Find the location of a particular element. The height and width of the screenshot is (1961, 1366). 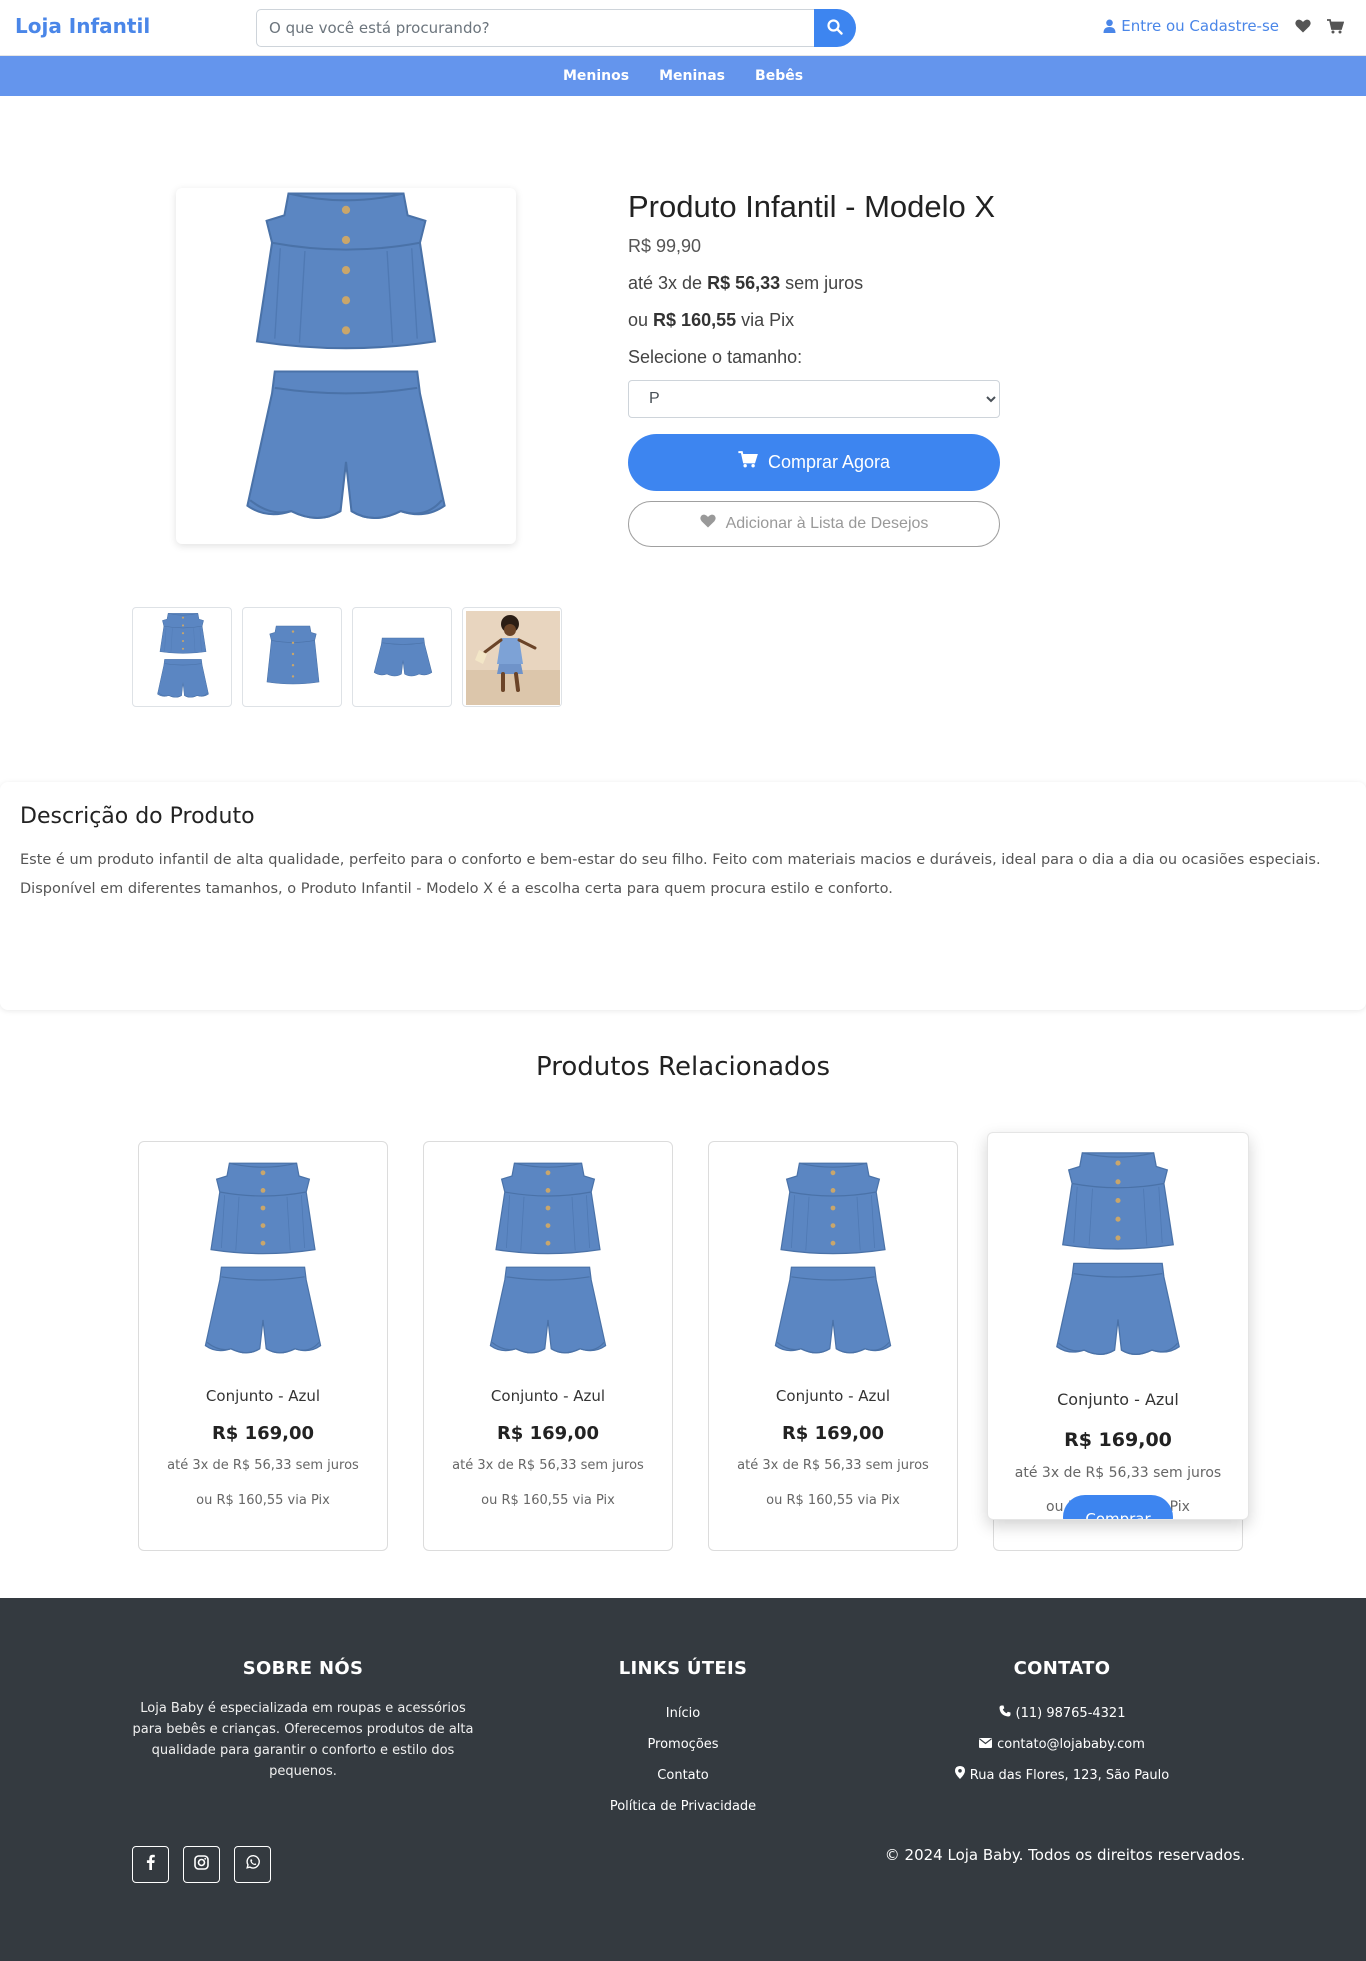

footer-link-promocoes: Promoções is located at coordinates (682, 1744).